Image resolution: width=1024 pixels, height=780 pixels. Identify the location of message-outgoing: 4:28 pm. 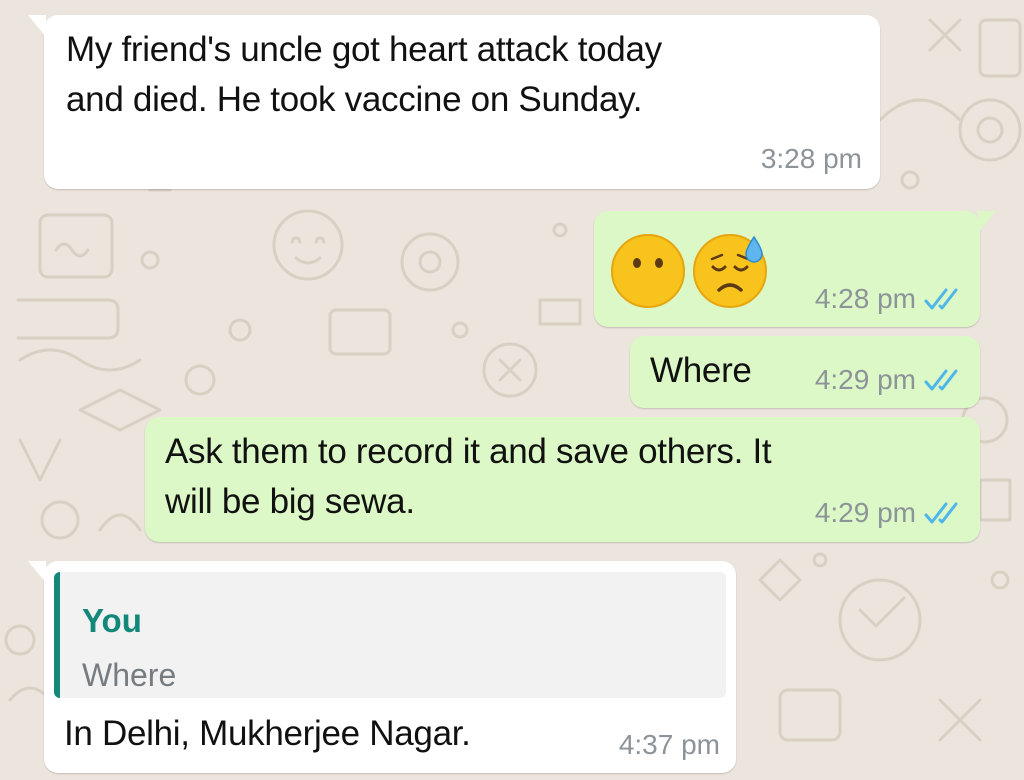
(795, 269).